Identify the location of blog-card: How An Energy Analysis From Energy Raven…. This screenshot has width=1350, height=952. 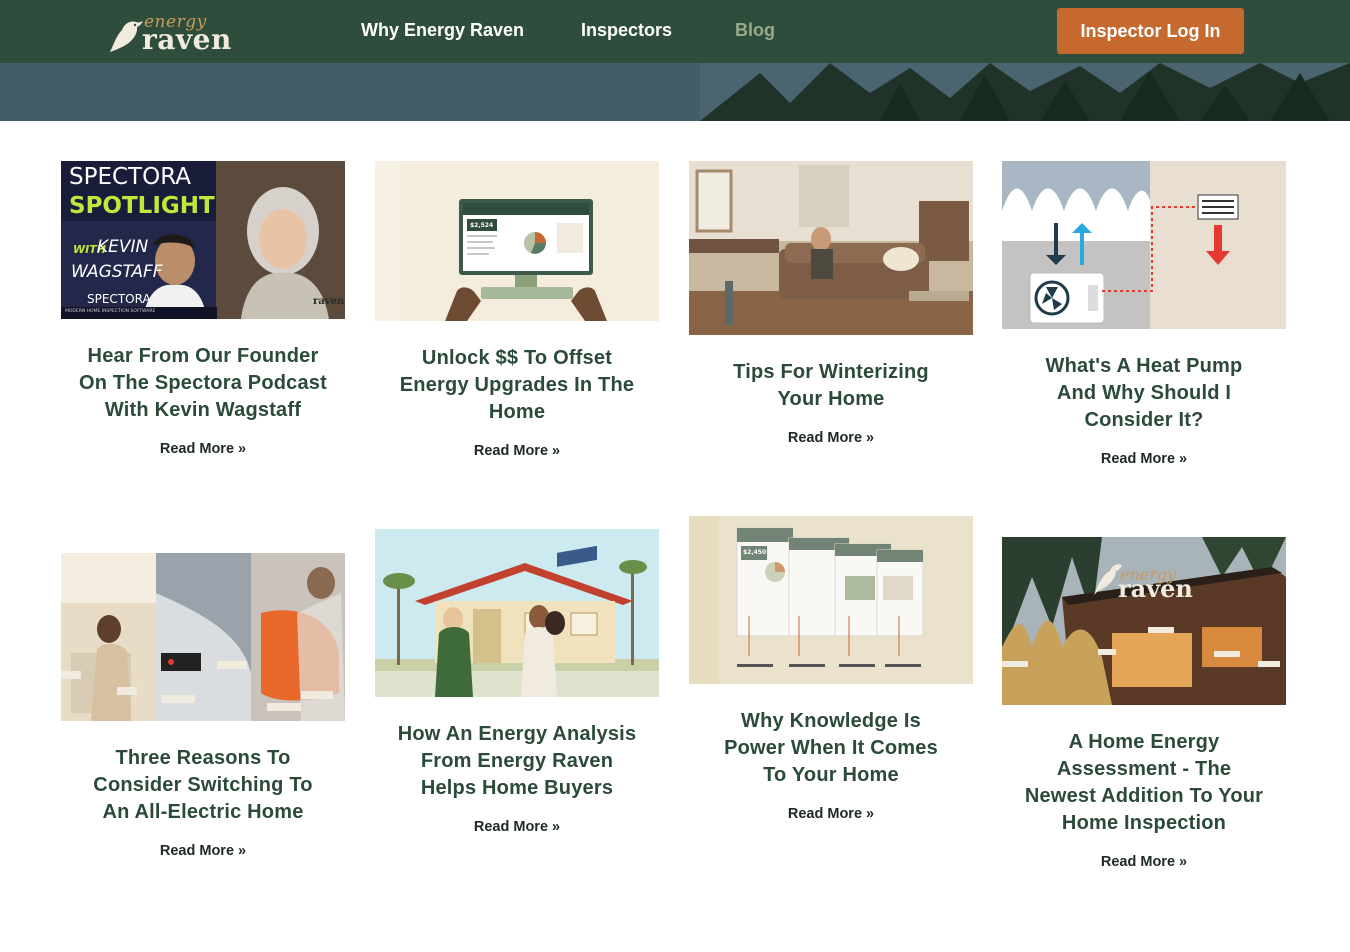
(517, 682).